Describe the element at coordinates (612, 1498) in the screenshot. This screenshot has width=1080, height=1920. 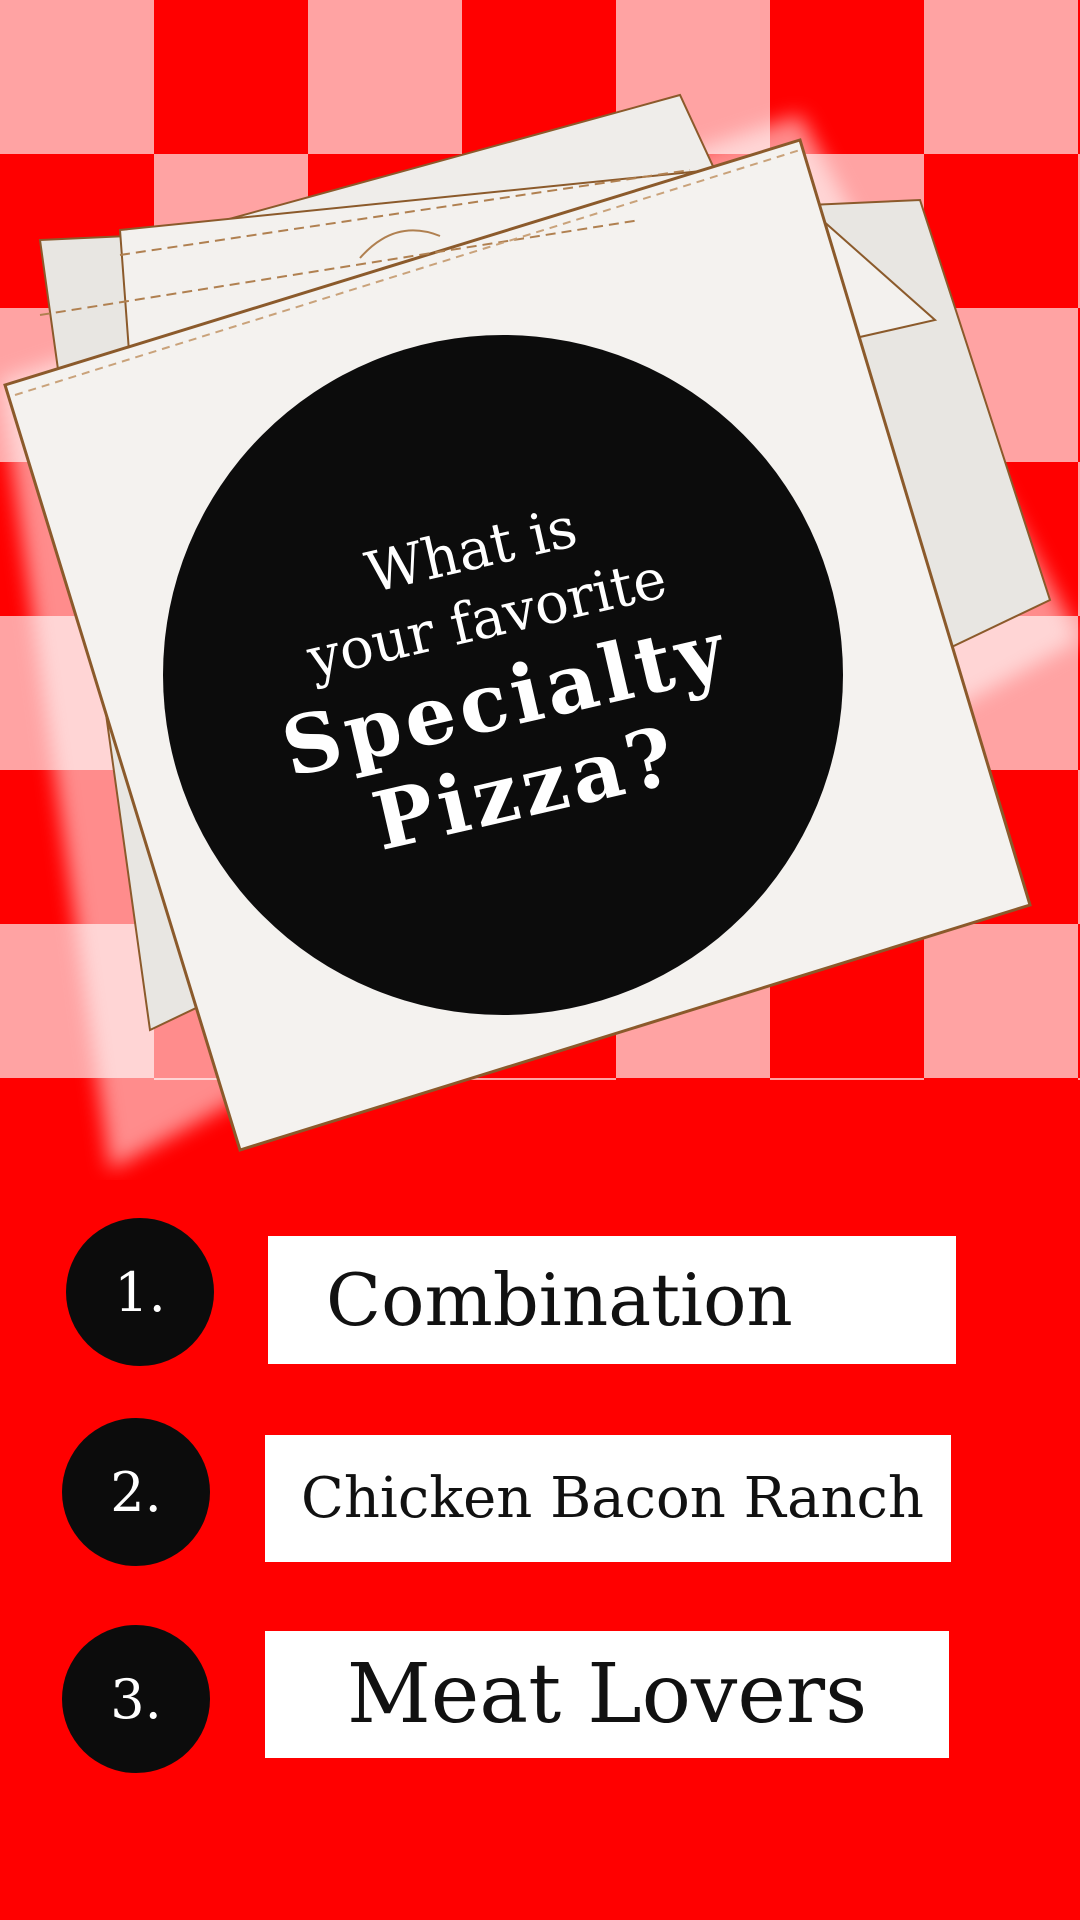
I see `option-2-label: Chicken Bacon Ranch` at that location.